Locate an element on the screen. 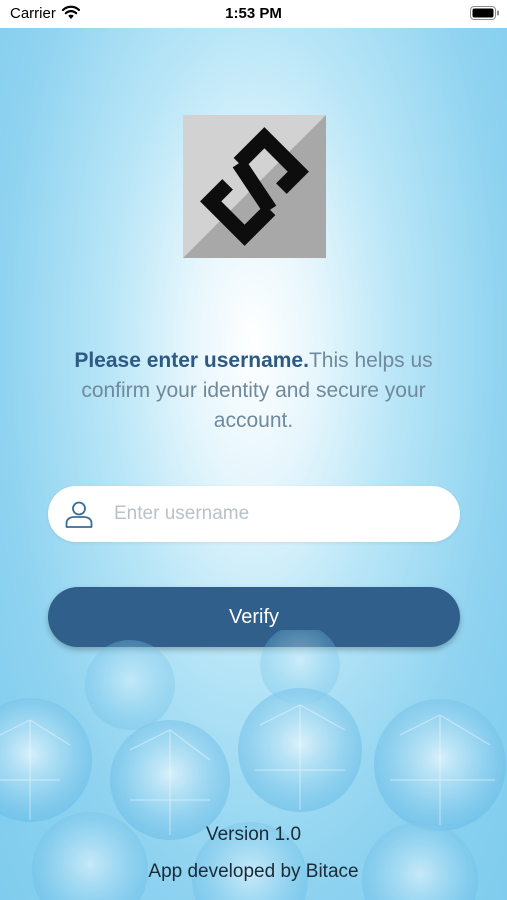 The image size is (507, 900). user-icon is located at coordinates (79, 514).